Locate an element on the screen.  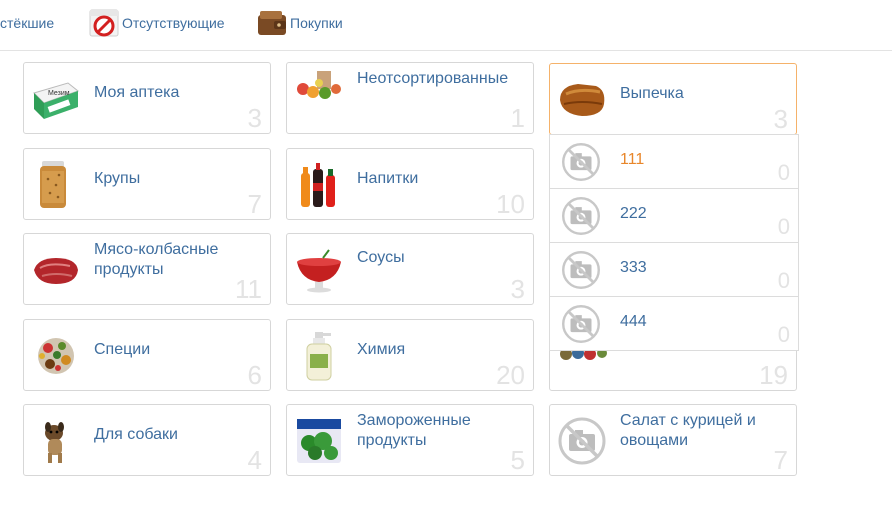
category-name: Соусы is located at coordinates (381, 257).